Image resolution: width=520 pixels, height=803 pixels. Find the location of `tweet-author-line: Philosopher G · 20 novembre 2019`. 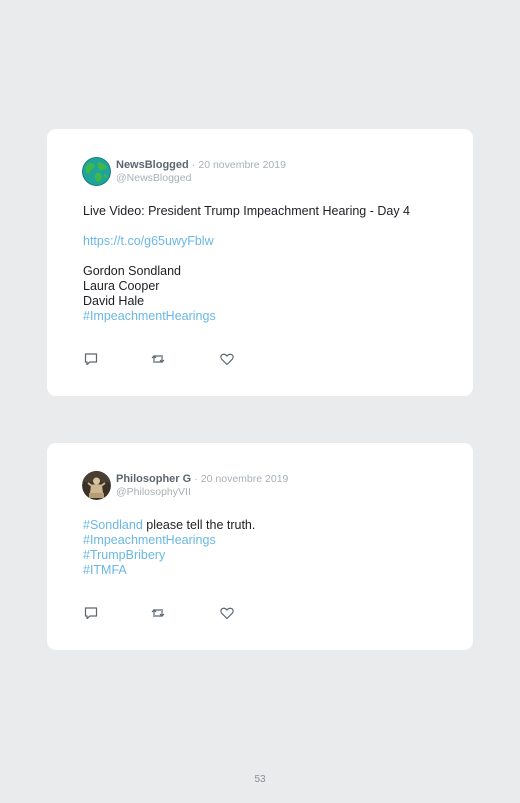

tweet-author-line: Philosopher G · 20 novembre 2019 is located at coordinates (202, 479).